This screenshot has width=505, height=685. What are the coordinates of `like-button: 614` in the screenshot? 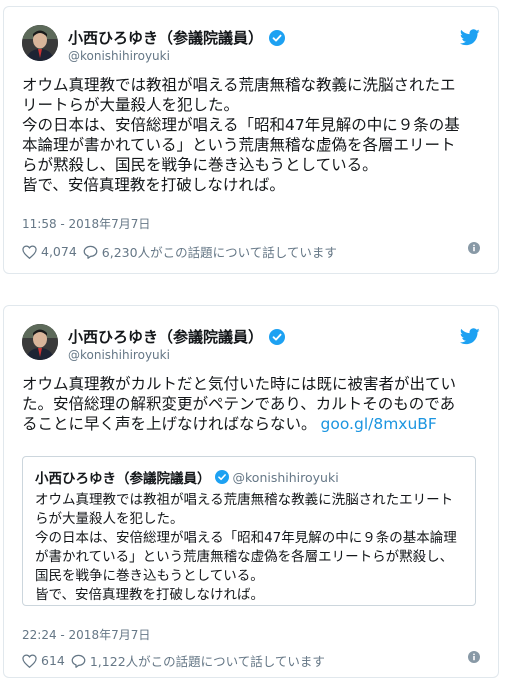 It's located at (43, 660).